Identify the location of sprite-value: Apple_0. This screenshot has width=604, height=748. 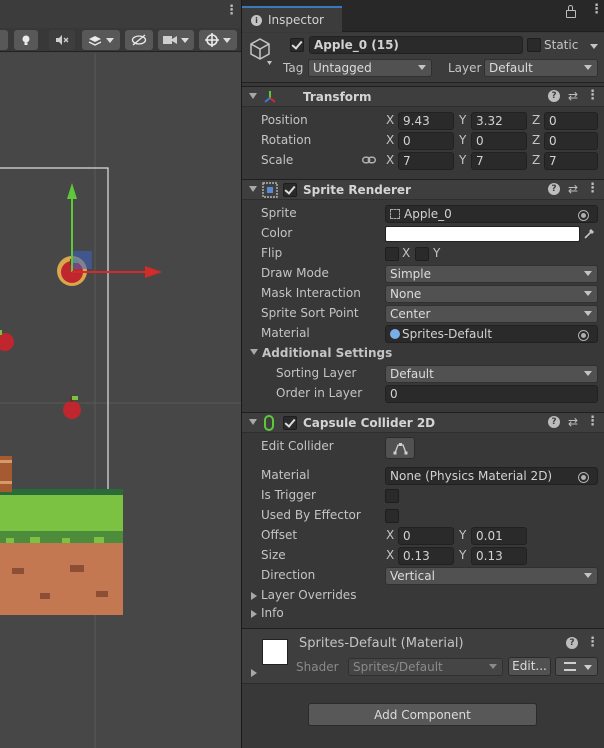
(428, 214).